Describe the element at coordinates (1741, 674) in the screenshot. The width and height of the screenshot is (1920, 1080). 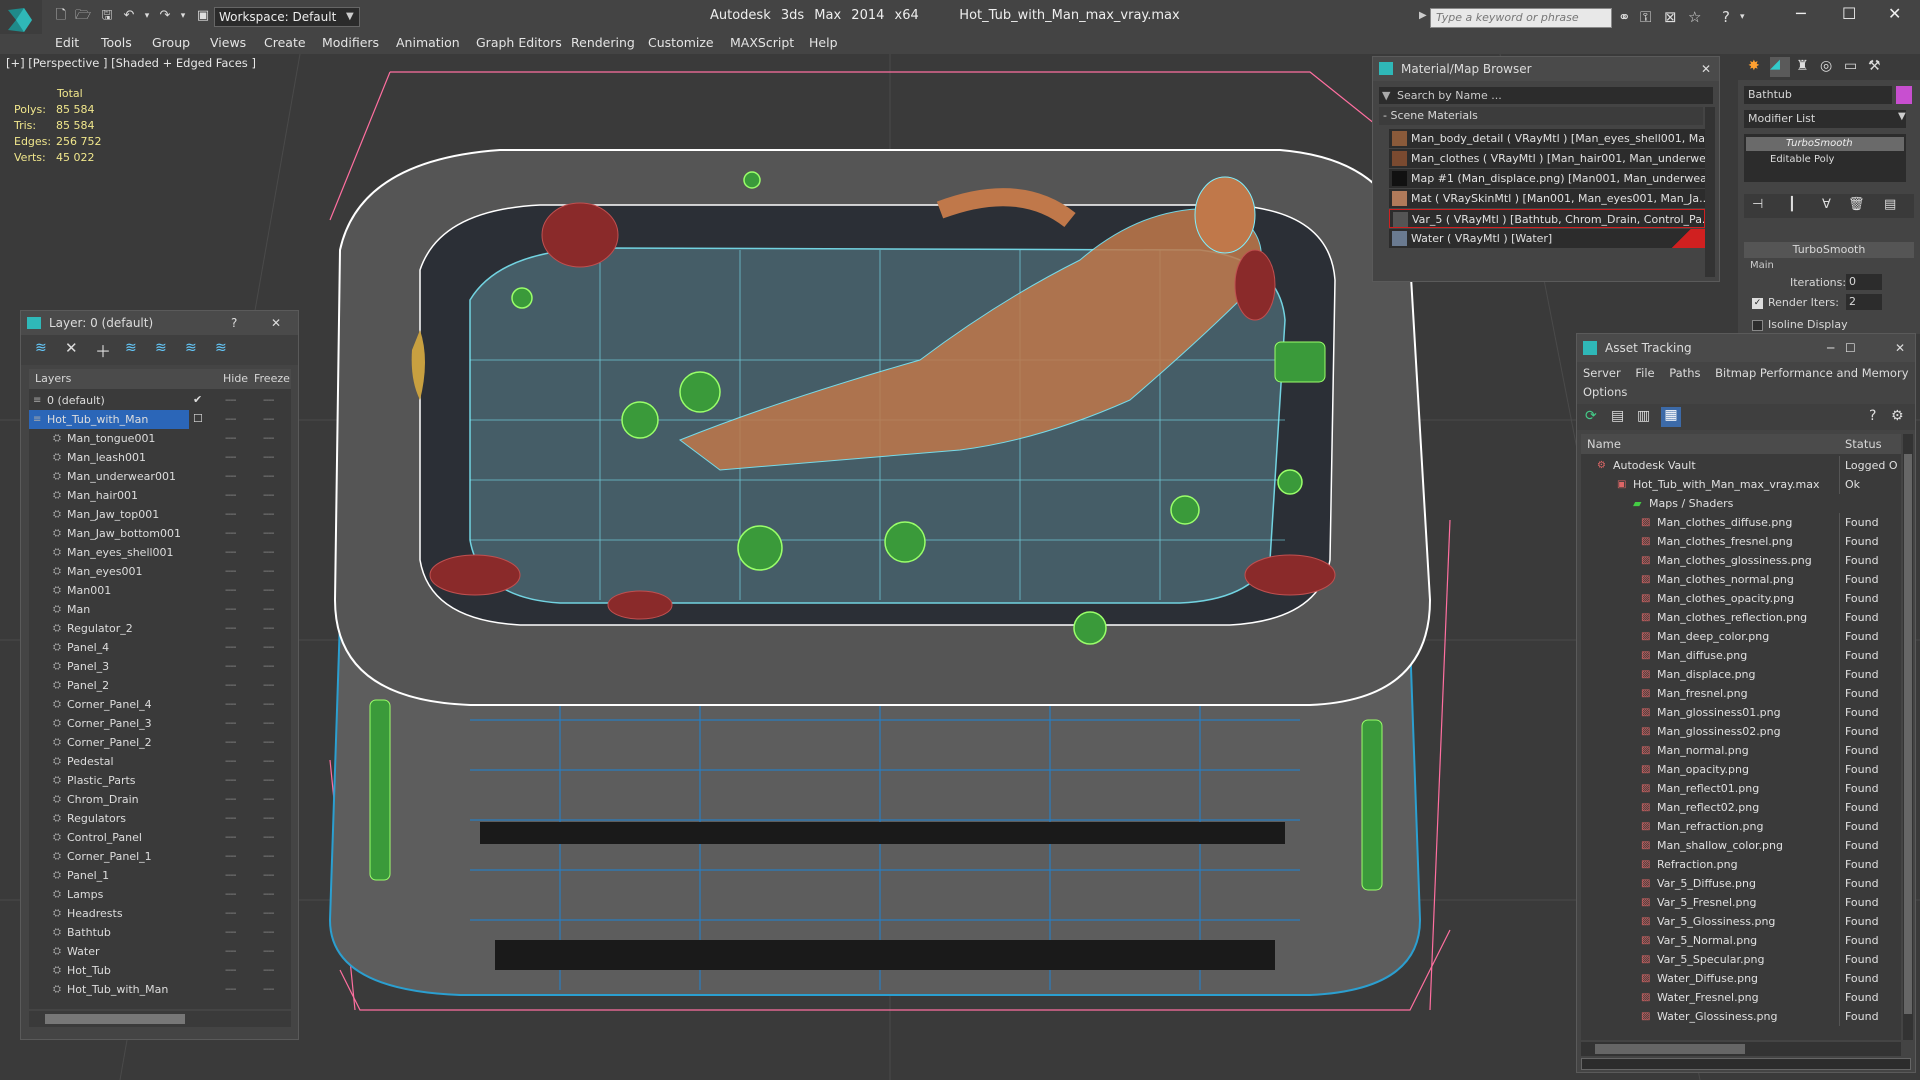
I see `asset-row-map: ▨ Man_displace.png Found` at that location.